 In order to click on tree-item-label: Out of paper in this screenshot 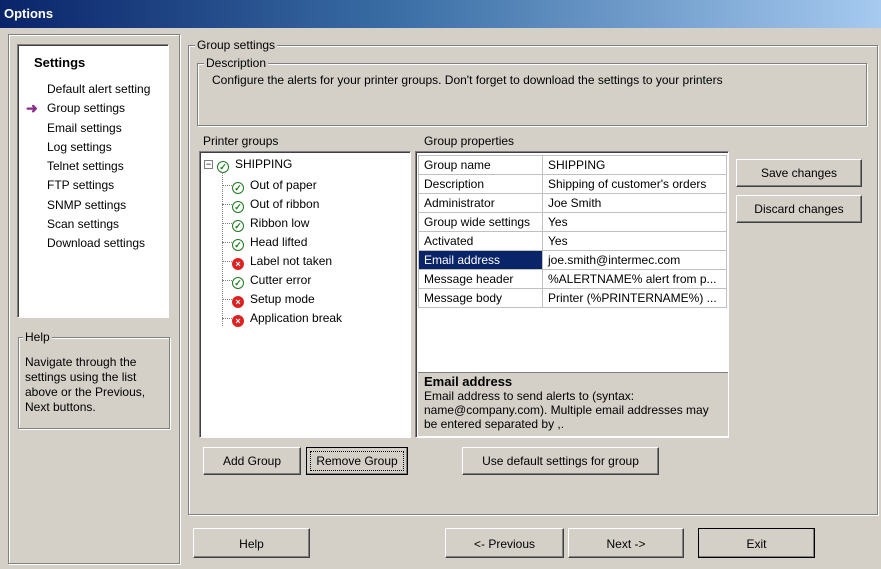, I will do `click(283, 185)`.